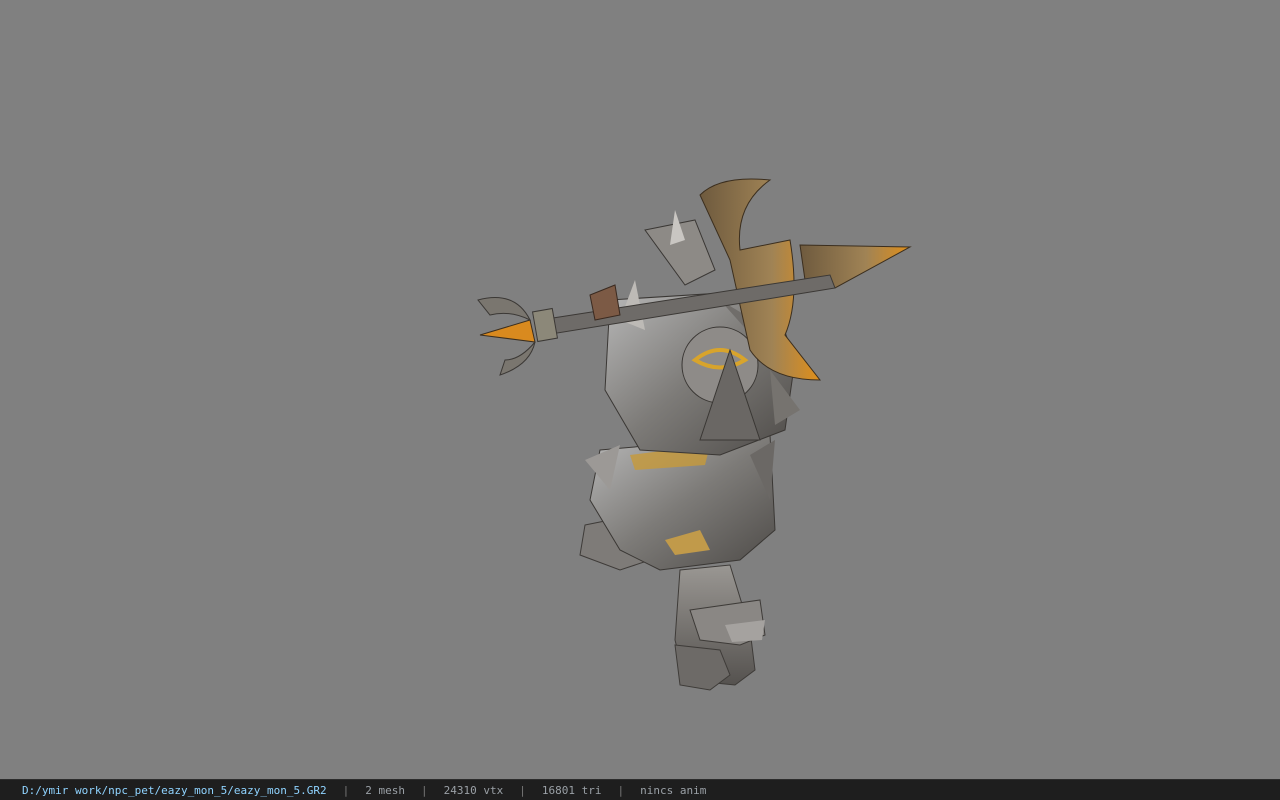  What do you see at coordinates (673, 790) in the screenshot?
I see `animation-status: nincs anim` at bounding box center [673, 790].